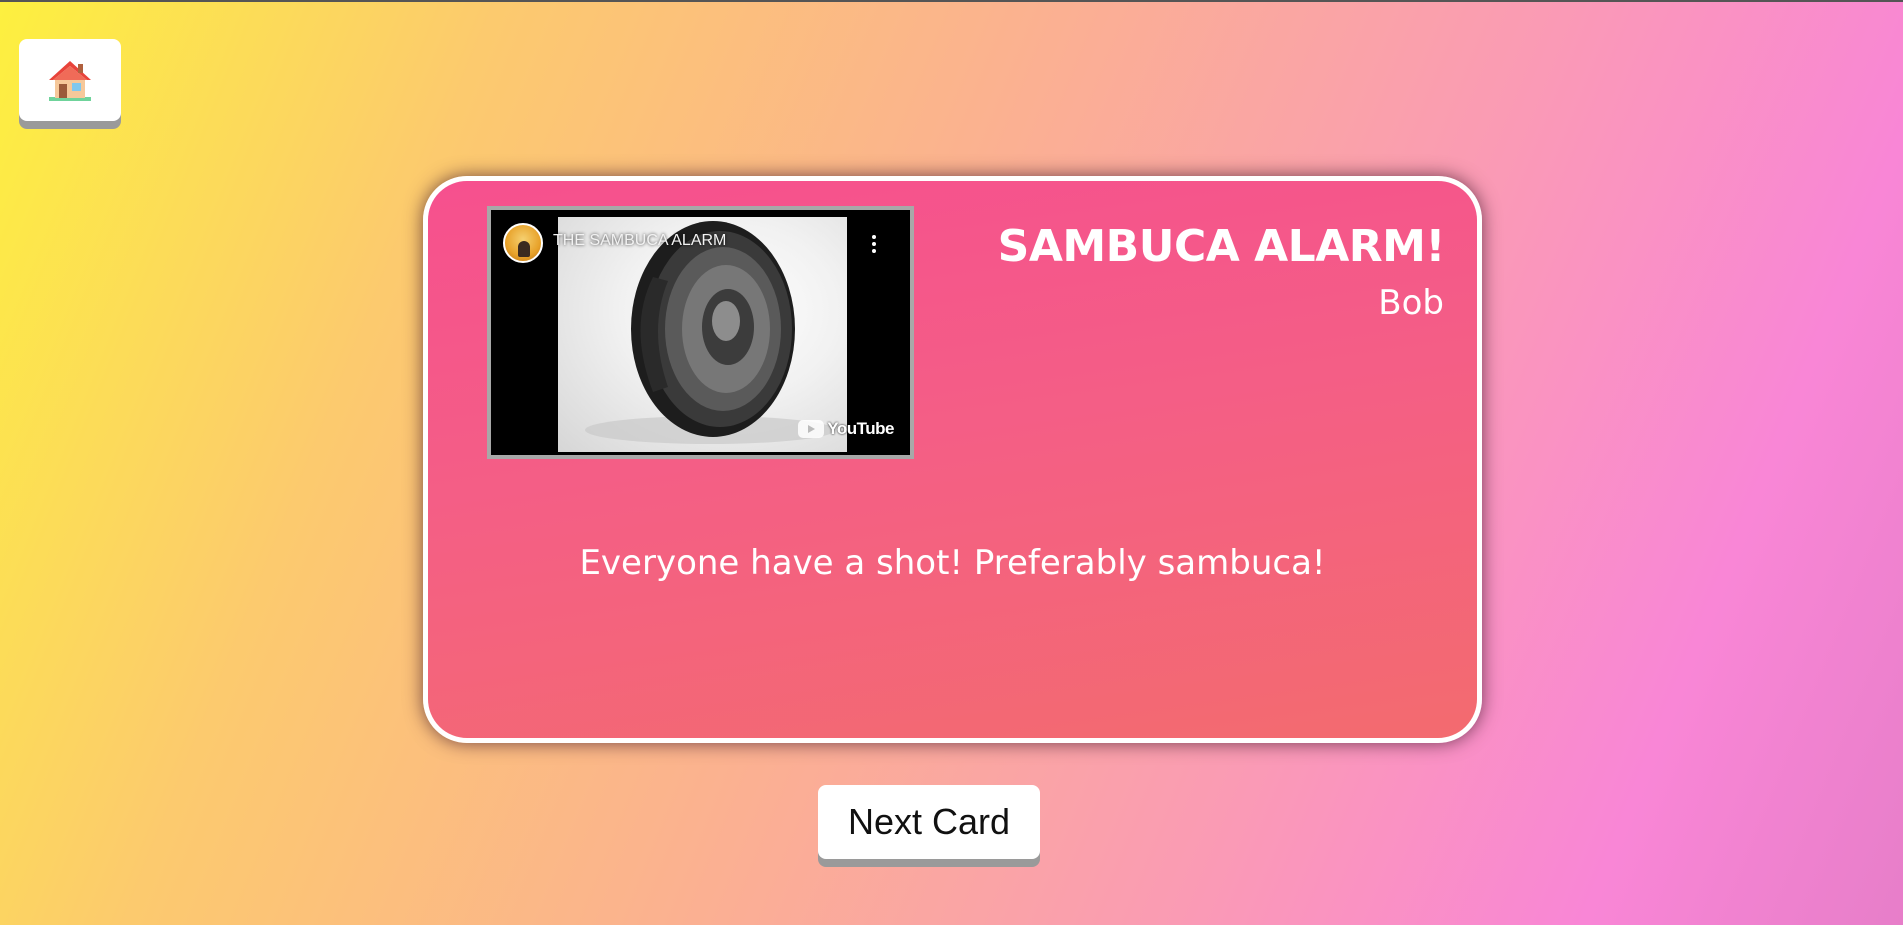 This screenshot has height=925, width=1903. I want to click on youtube-label: YouTube, so click(860, 428).